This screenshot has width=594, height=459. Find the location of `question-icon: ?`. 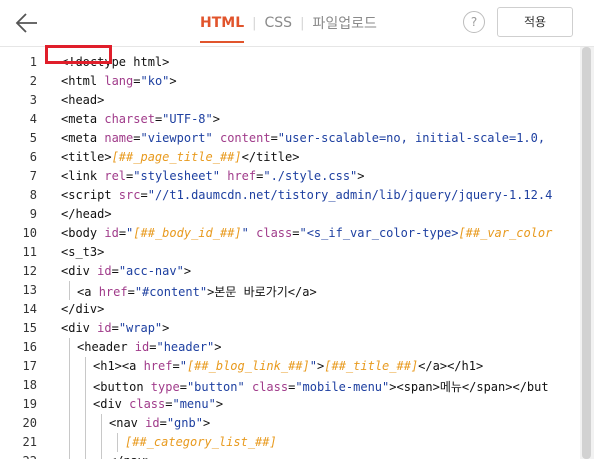

question-icon: ? is located at coordinates (474, 22).